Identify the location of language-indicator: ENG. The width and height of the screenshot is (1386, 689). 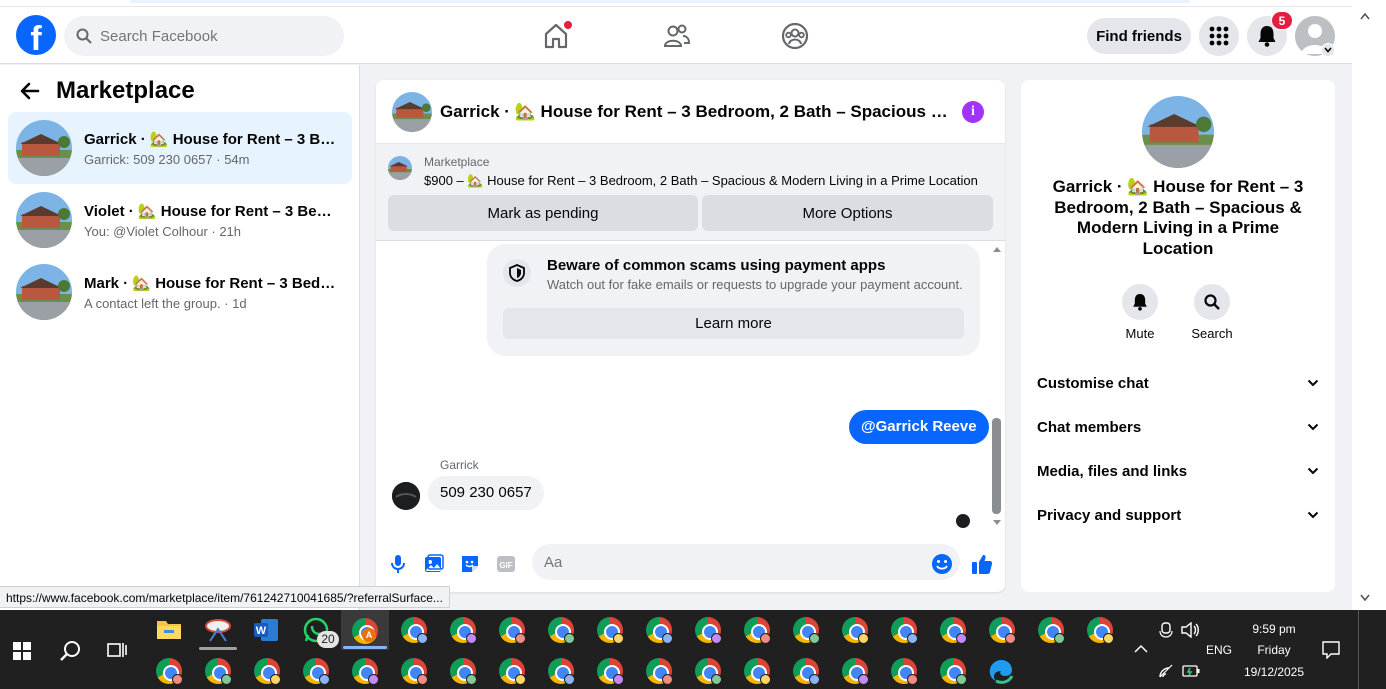
(1219, 650).